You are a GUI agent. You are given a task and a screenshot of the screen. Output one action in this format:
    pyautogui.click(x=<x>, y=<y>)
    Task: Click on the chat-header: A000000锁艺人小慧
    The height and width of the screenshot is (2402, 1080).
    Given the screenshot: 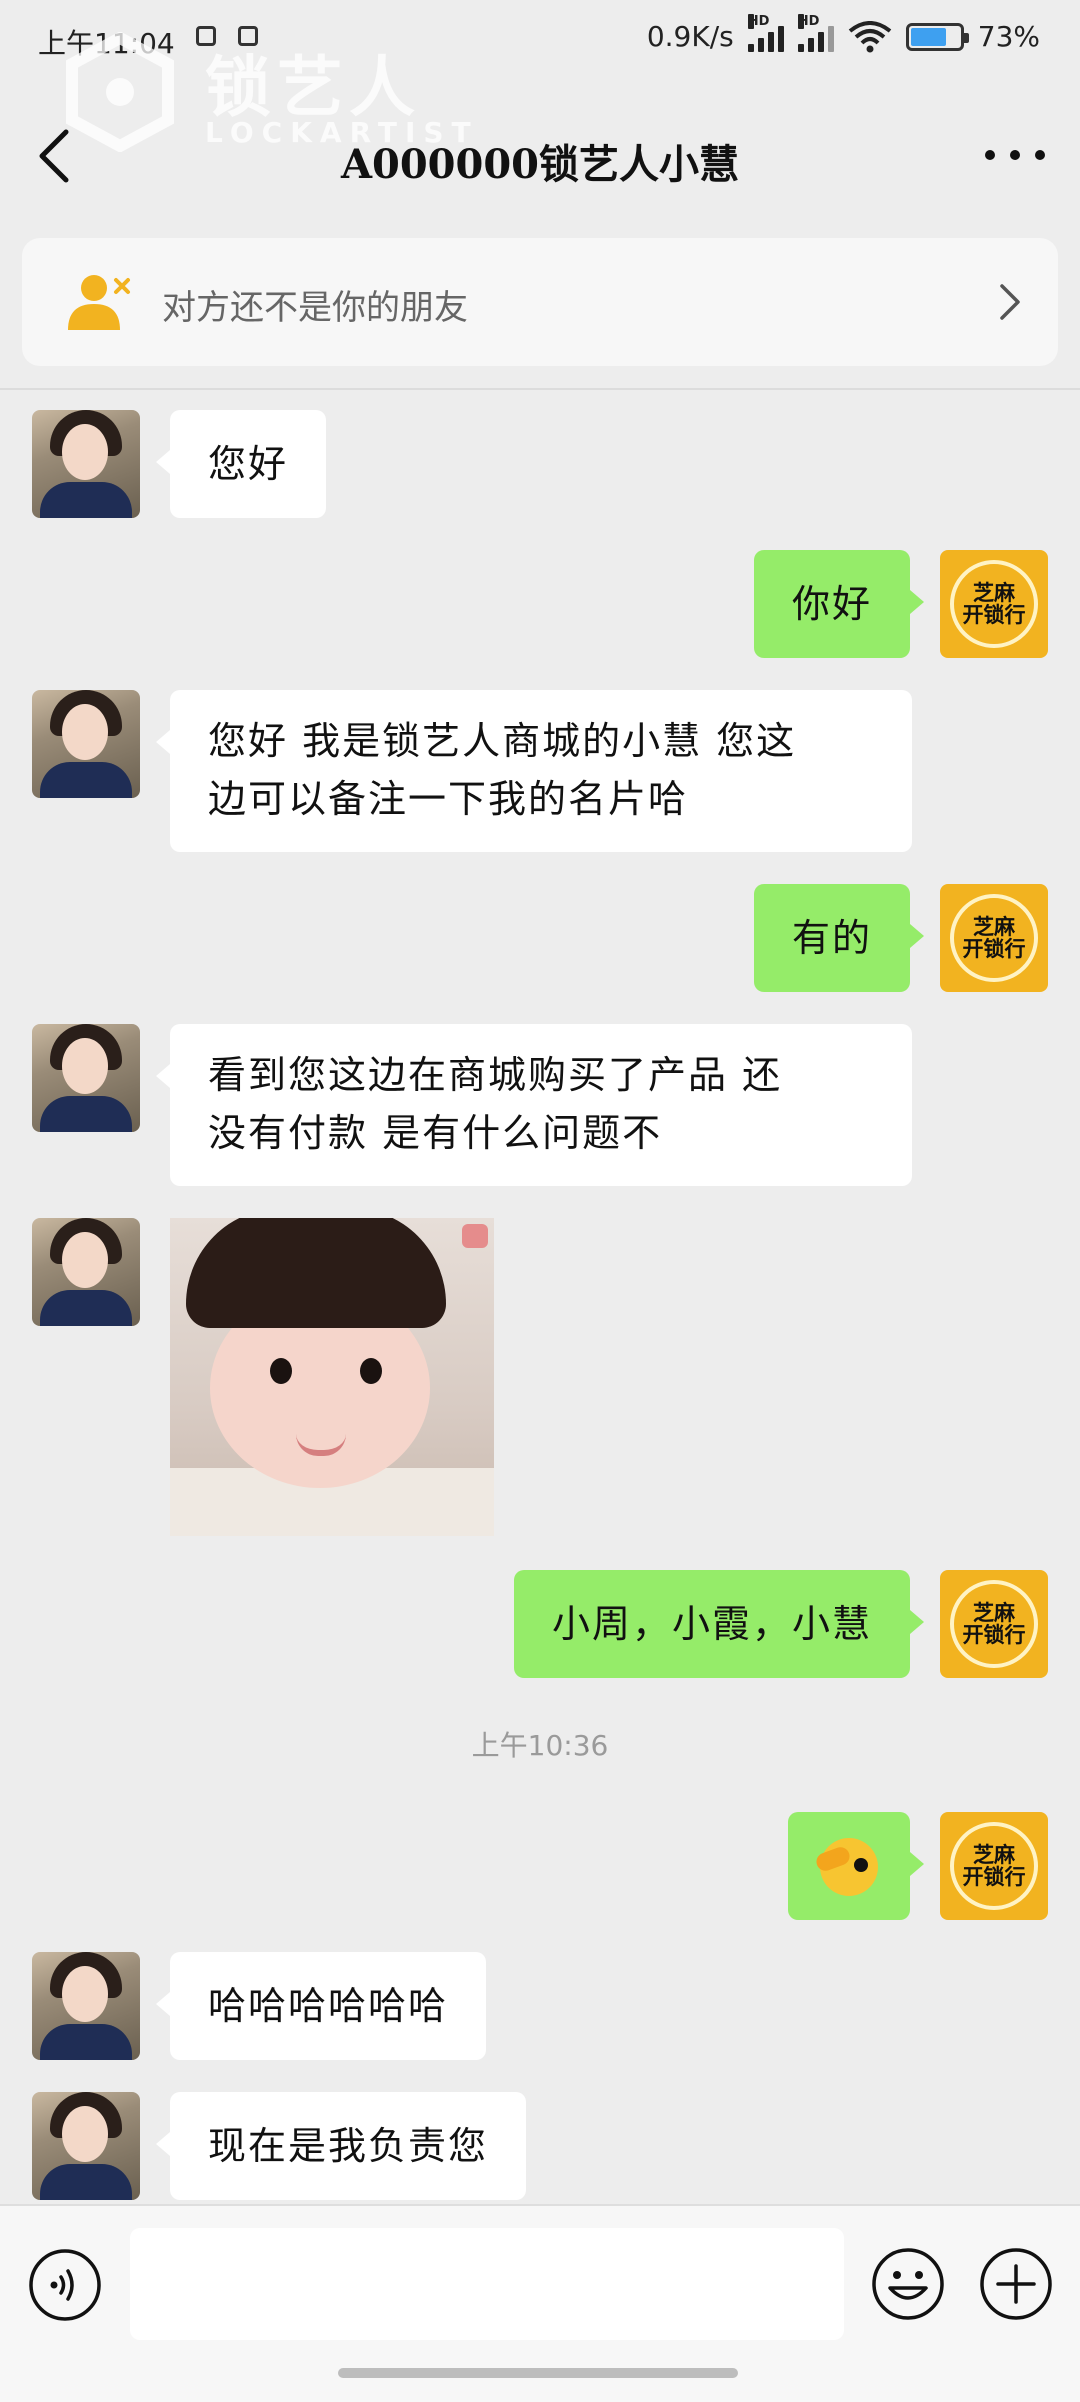 What is the action you would take?
    pyautogui.click(x=540, y=156)
    